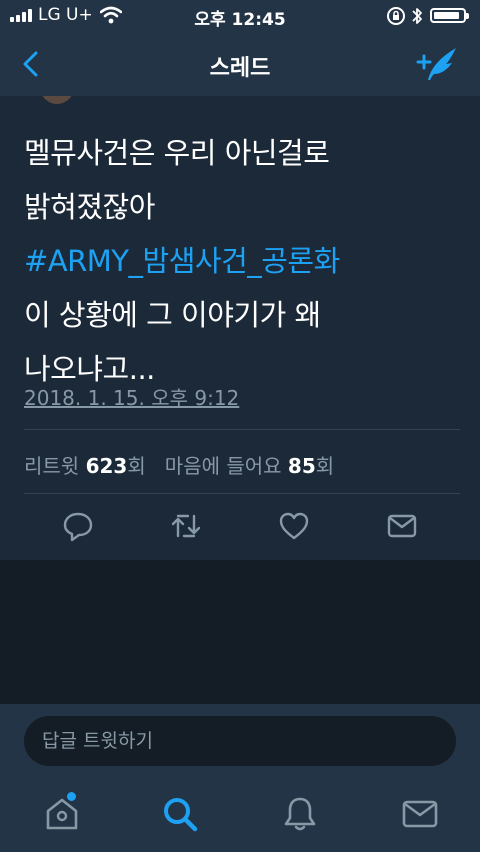  Describe the element at coordinates (242, 429) in the screenshot. I see `divider` at that location.